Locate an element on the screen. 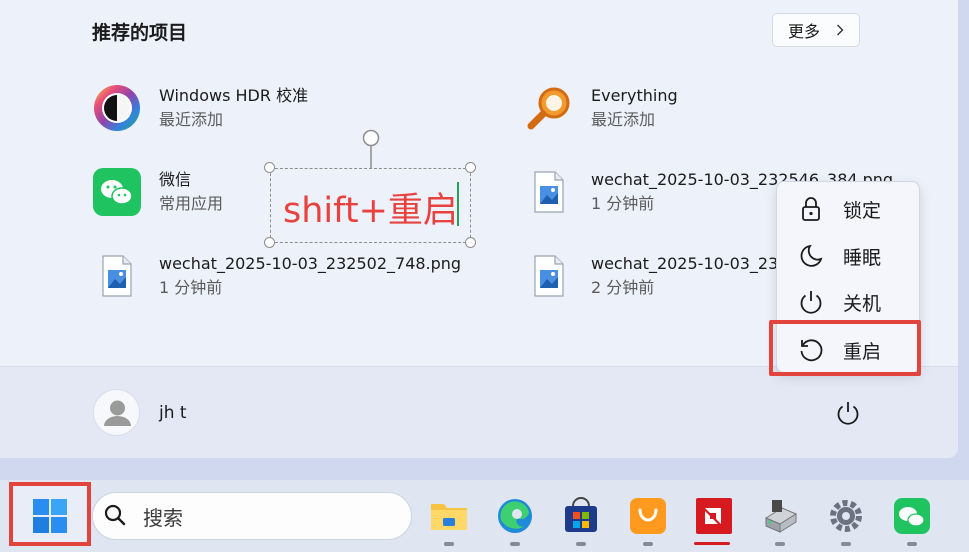 This screenshot has width=969, height=552. power-menu-label: 睡眠 is located at coordinates (862, 257).